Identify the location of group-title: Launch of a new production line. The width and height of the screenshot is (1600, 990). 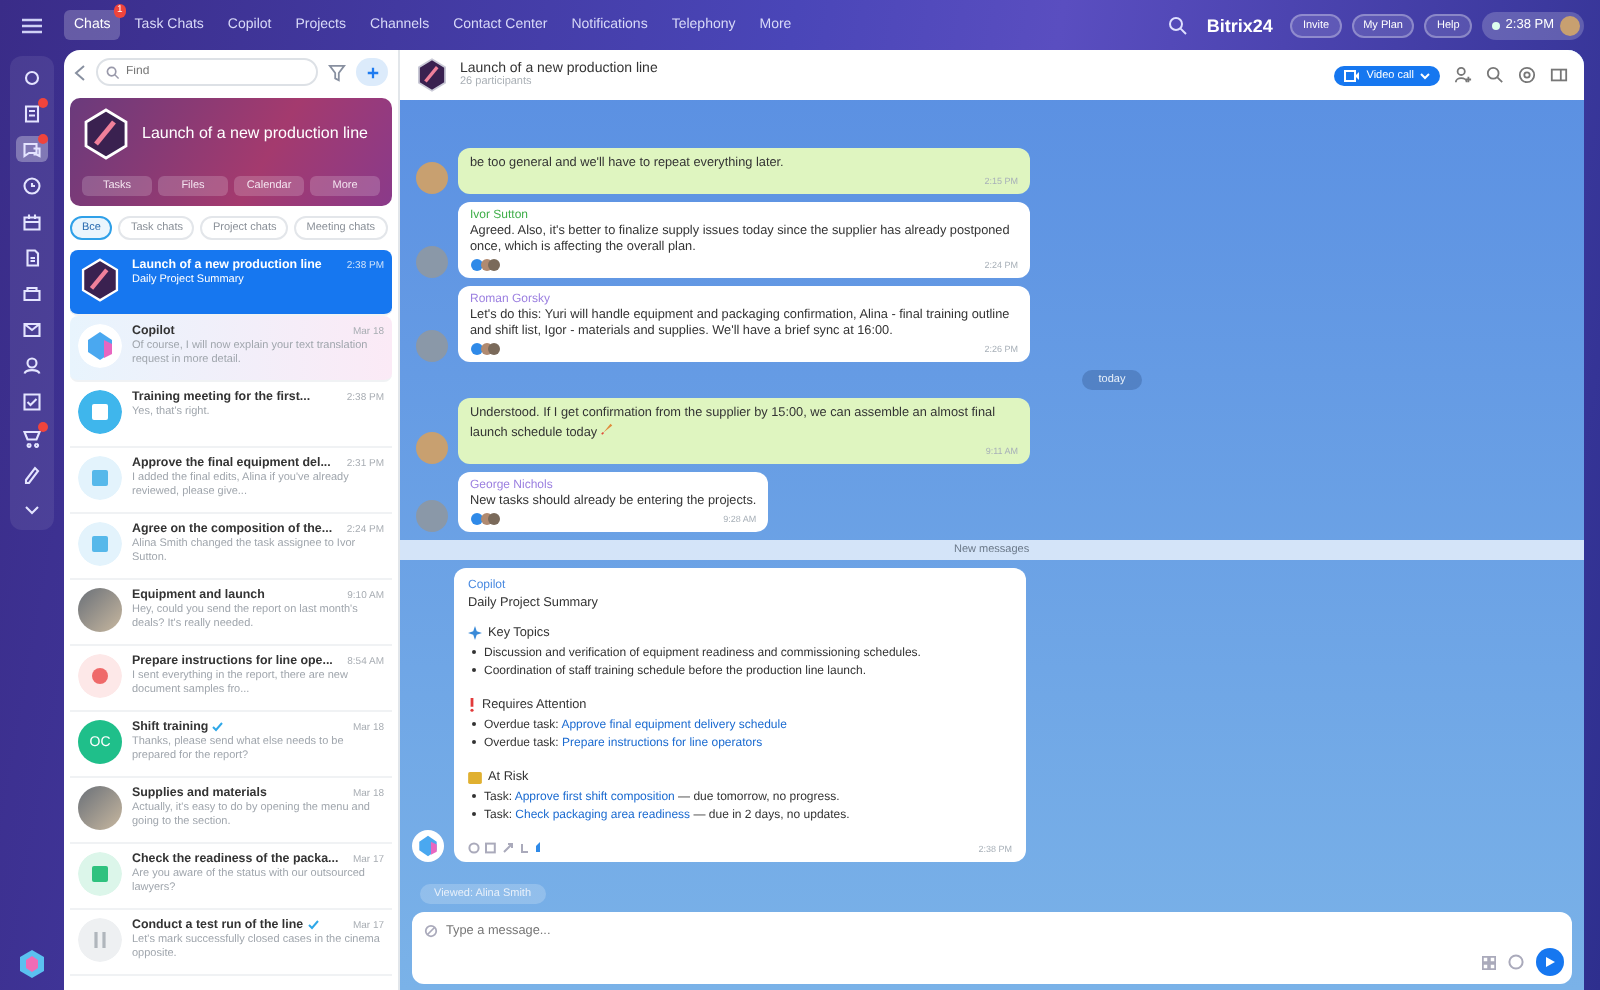
(255, 134).